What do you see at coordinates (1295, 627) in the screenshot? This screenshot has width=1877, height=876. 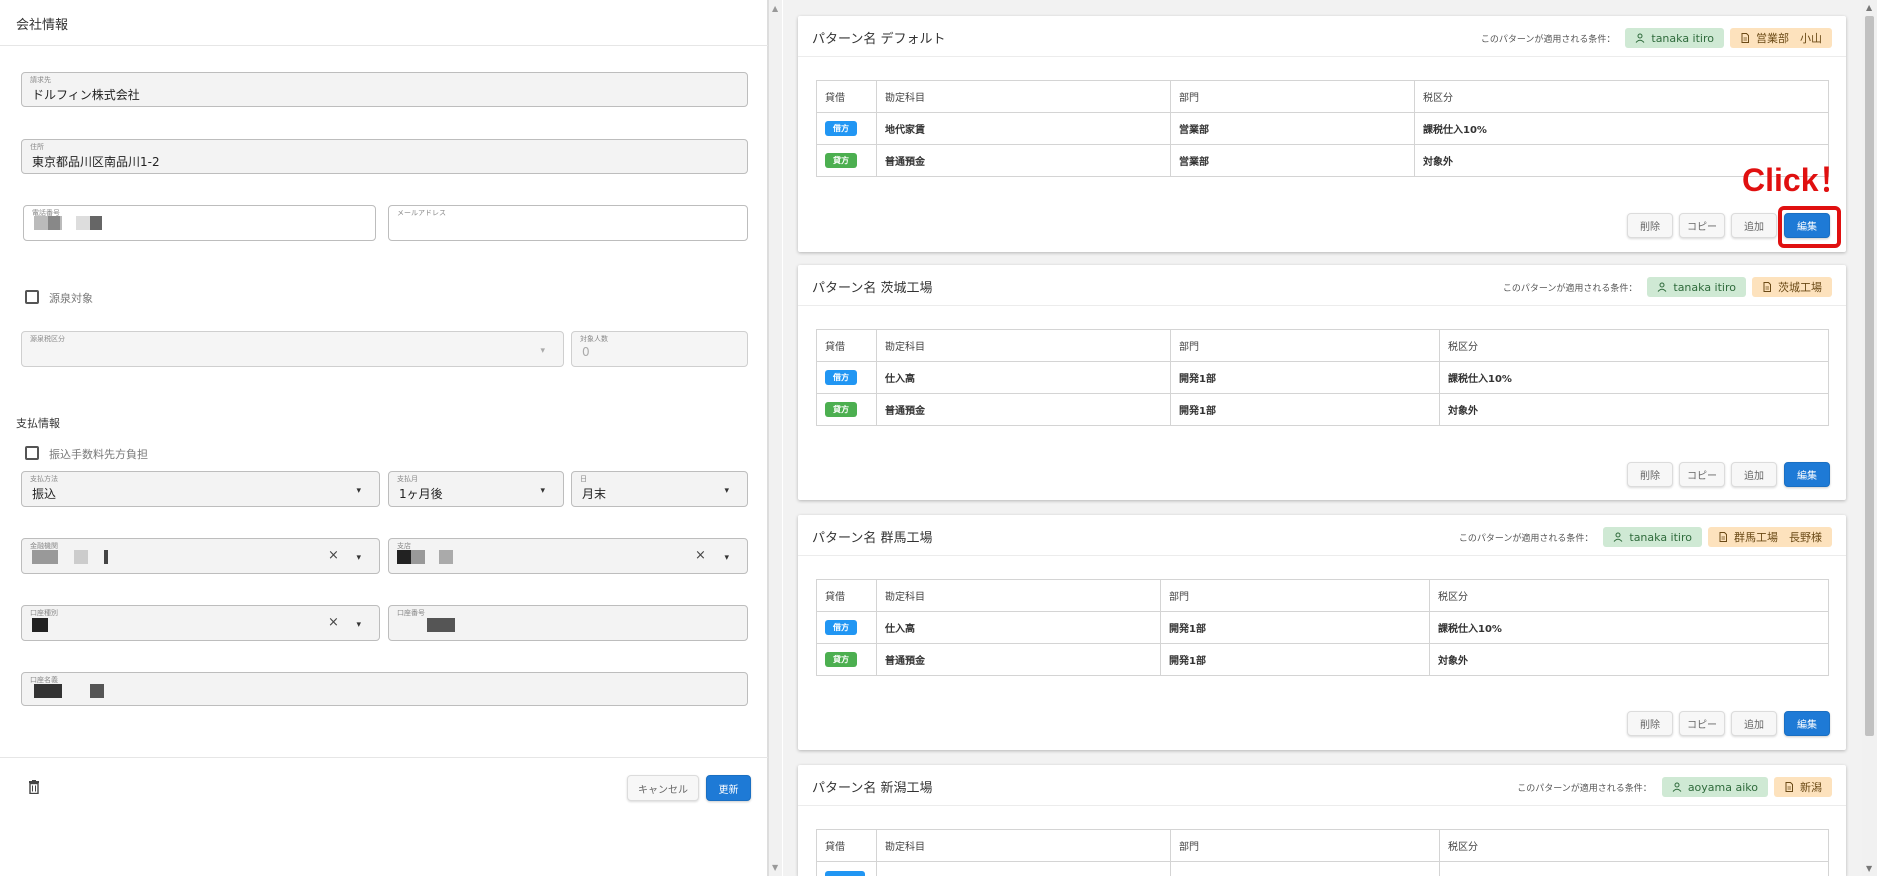 I see `department-cell: 開発1部` at bounding box center [1295, 627].